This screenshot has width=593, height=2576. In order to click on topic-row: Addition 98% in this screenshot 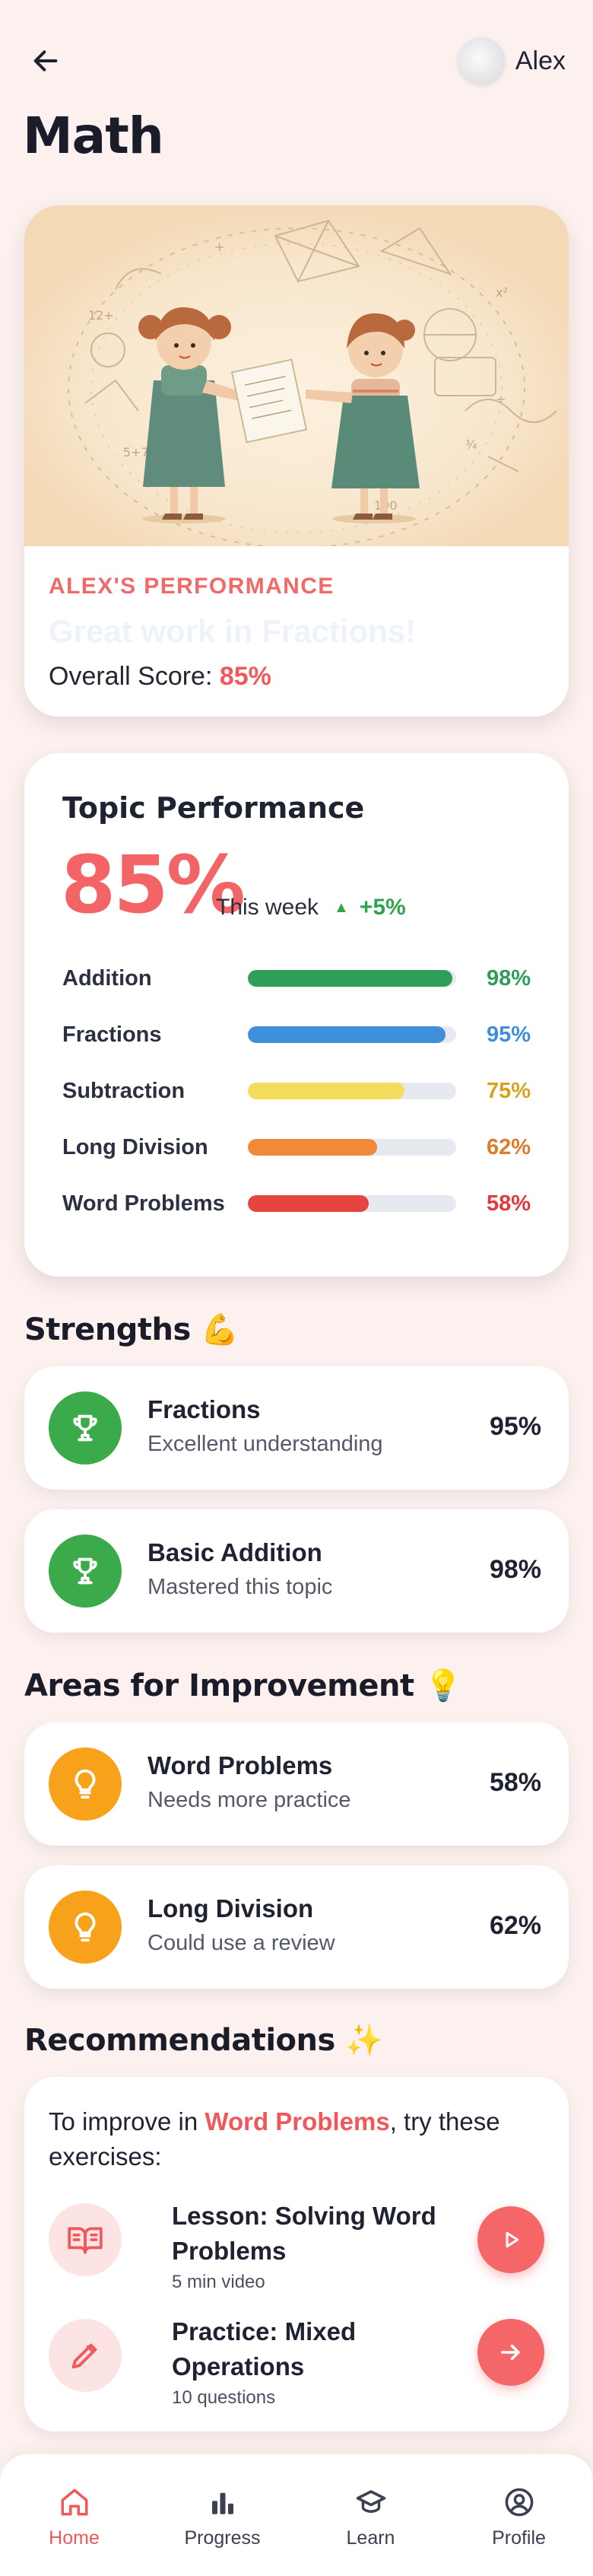, I will do `click(307, 979)`.